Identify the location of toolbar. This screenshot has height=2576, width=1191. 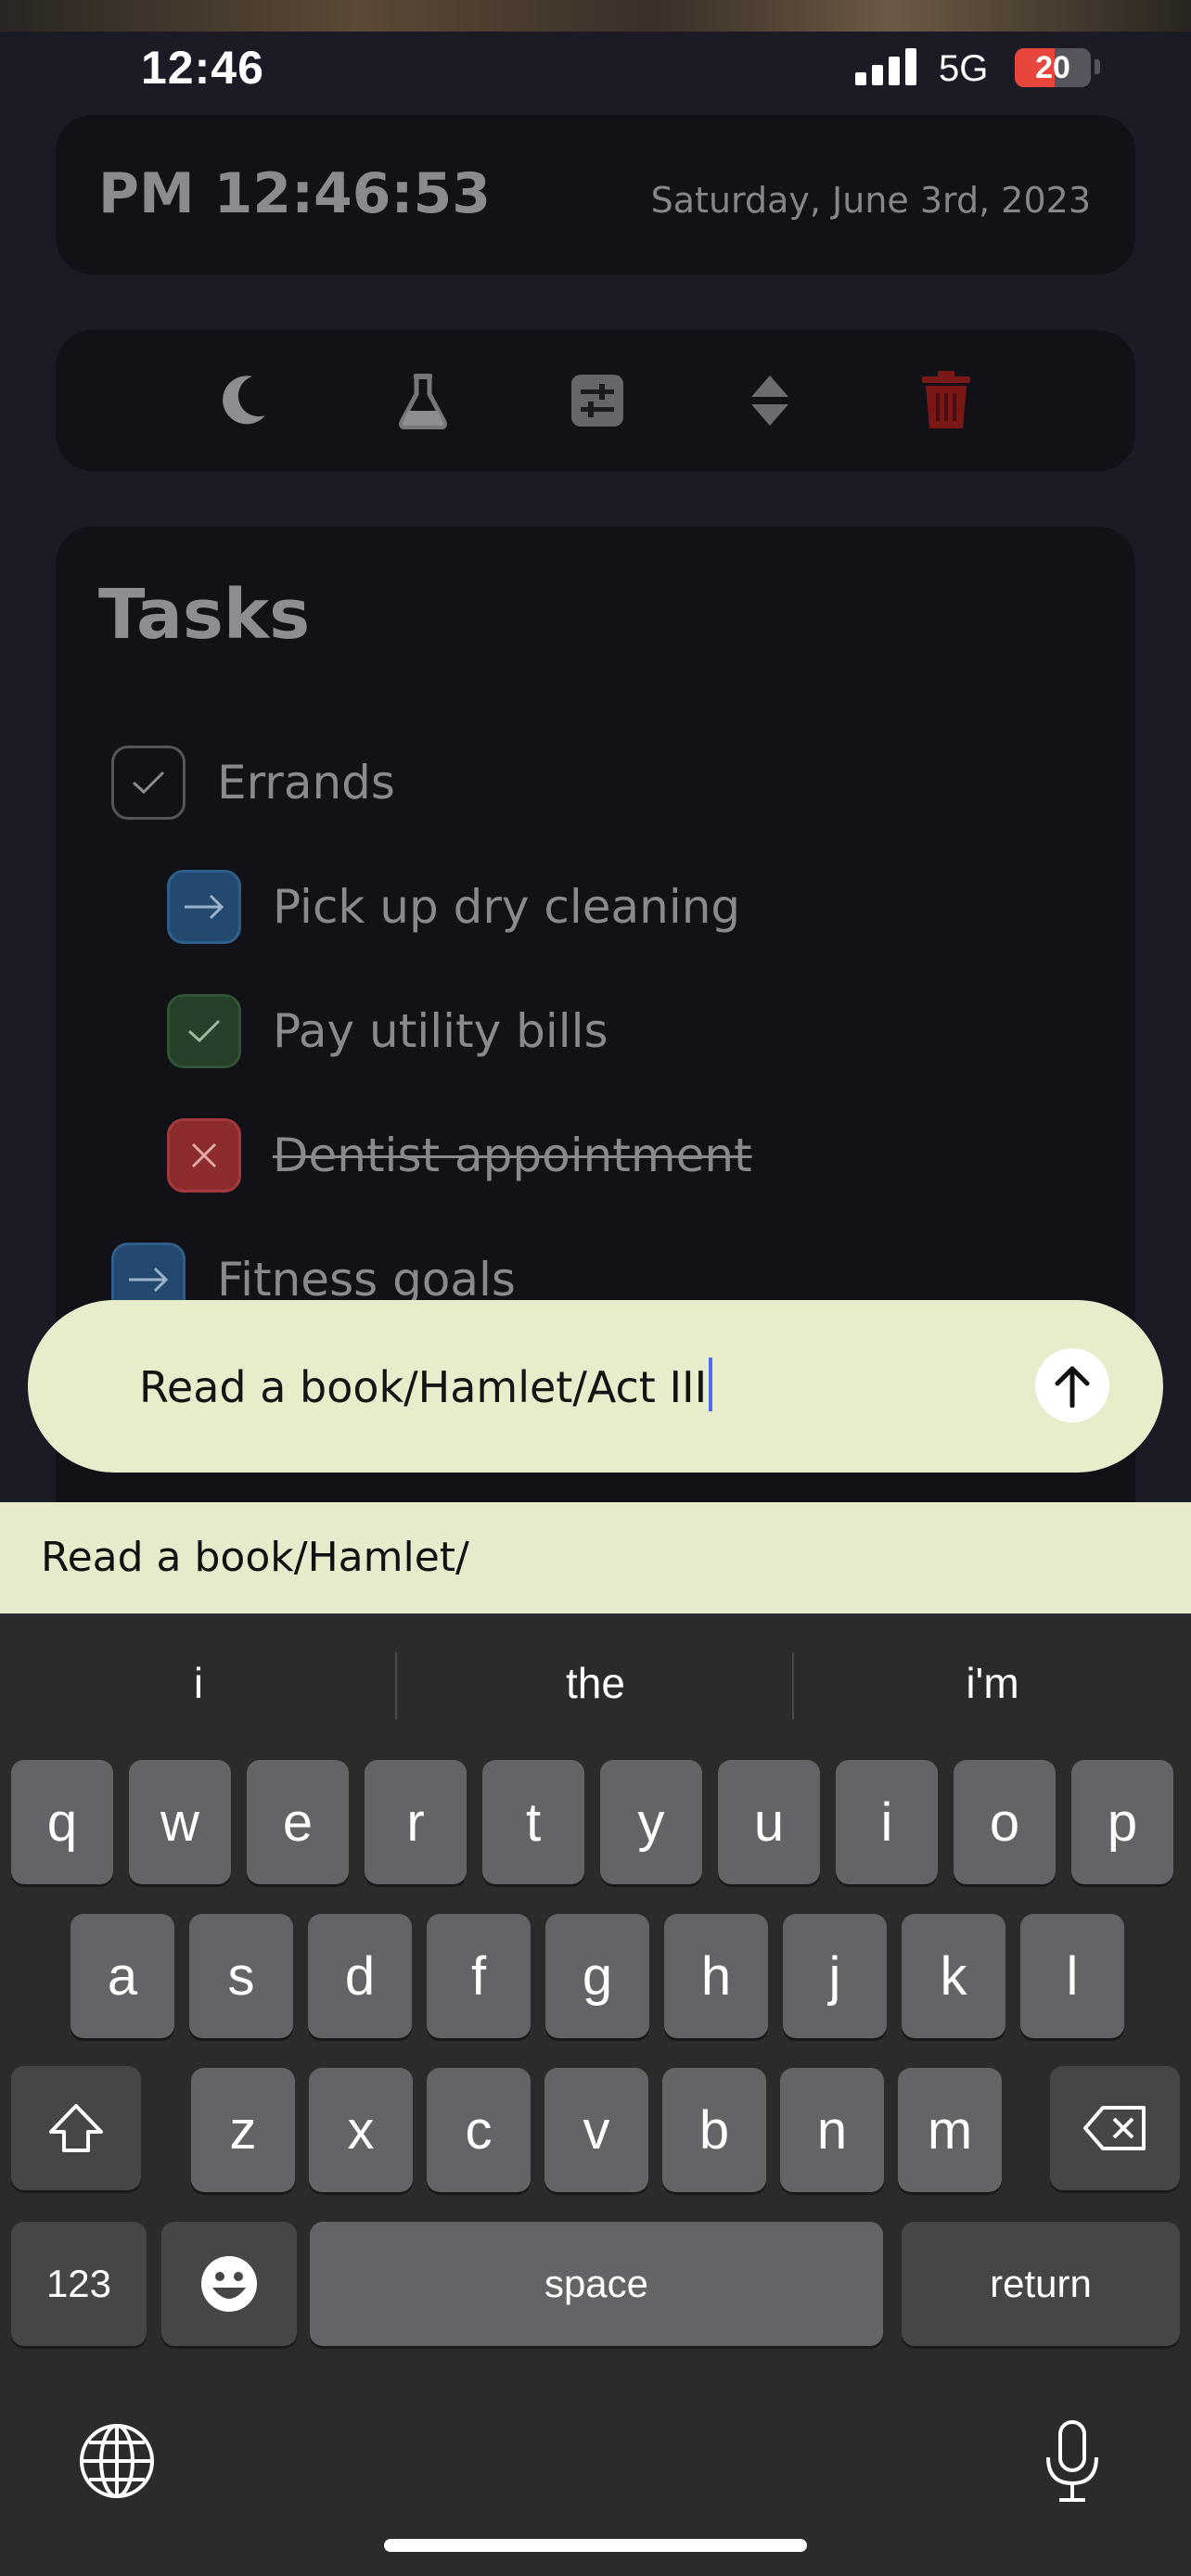
(595, 400).